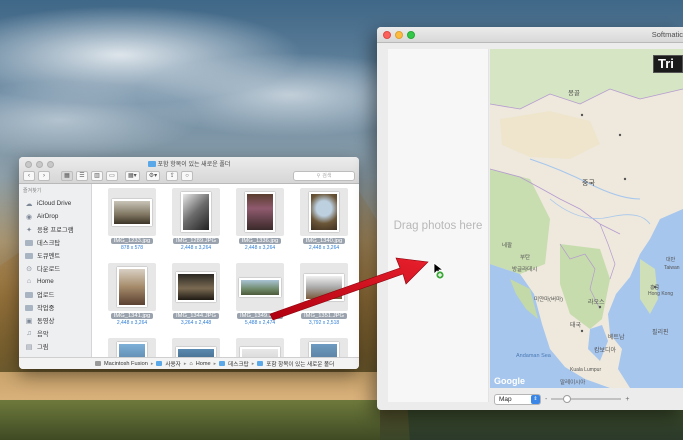 The height and width of the screenshot is (440, 683). I want to click on sidebar-item-applications: ✦ 응용 프로그램, so click(55, 229).